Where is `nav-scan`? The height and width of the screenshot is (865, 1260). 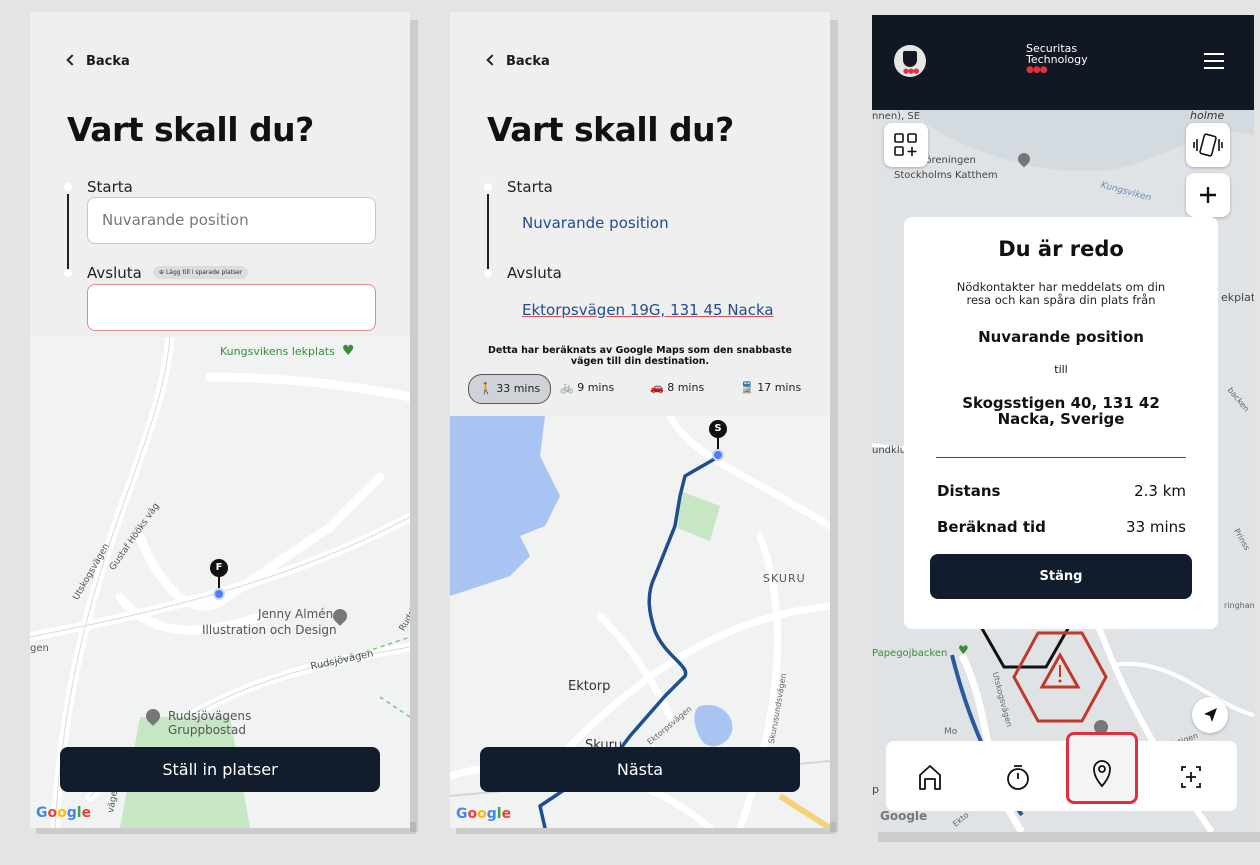 nav-scan is located at coordinates (1194, 776).